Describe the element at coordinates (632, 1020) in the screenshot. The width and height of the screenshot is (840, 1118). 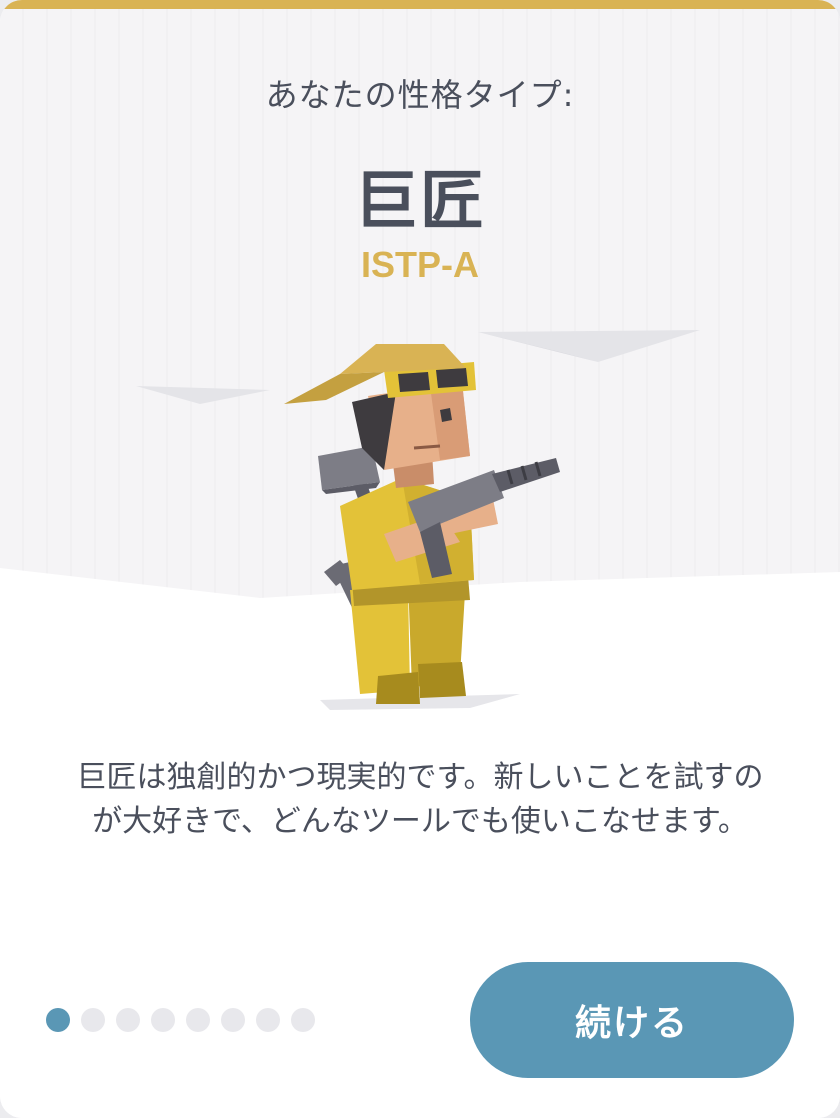
I see `continue-button: 続ける` at that location.